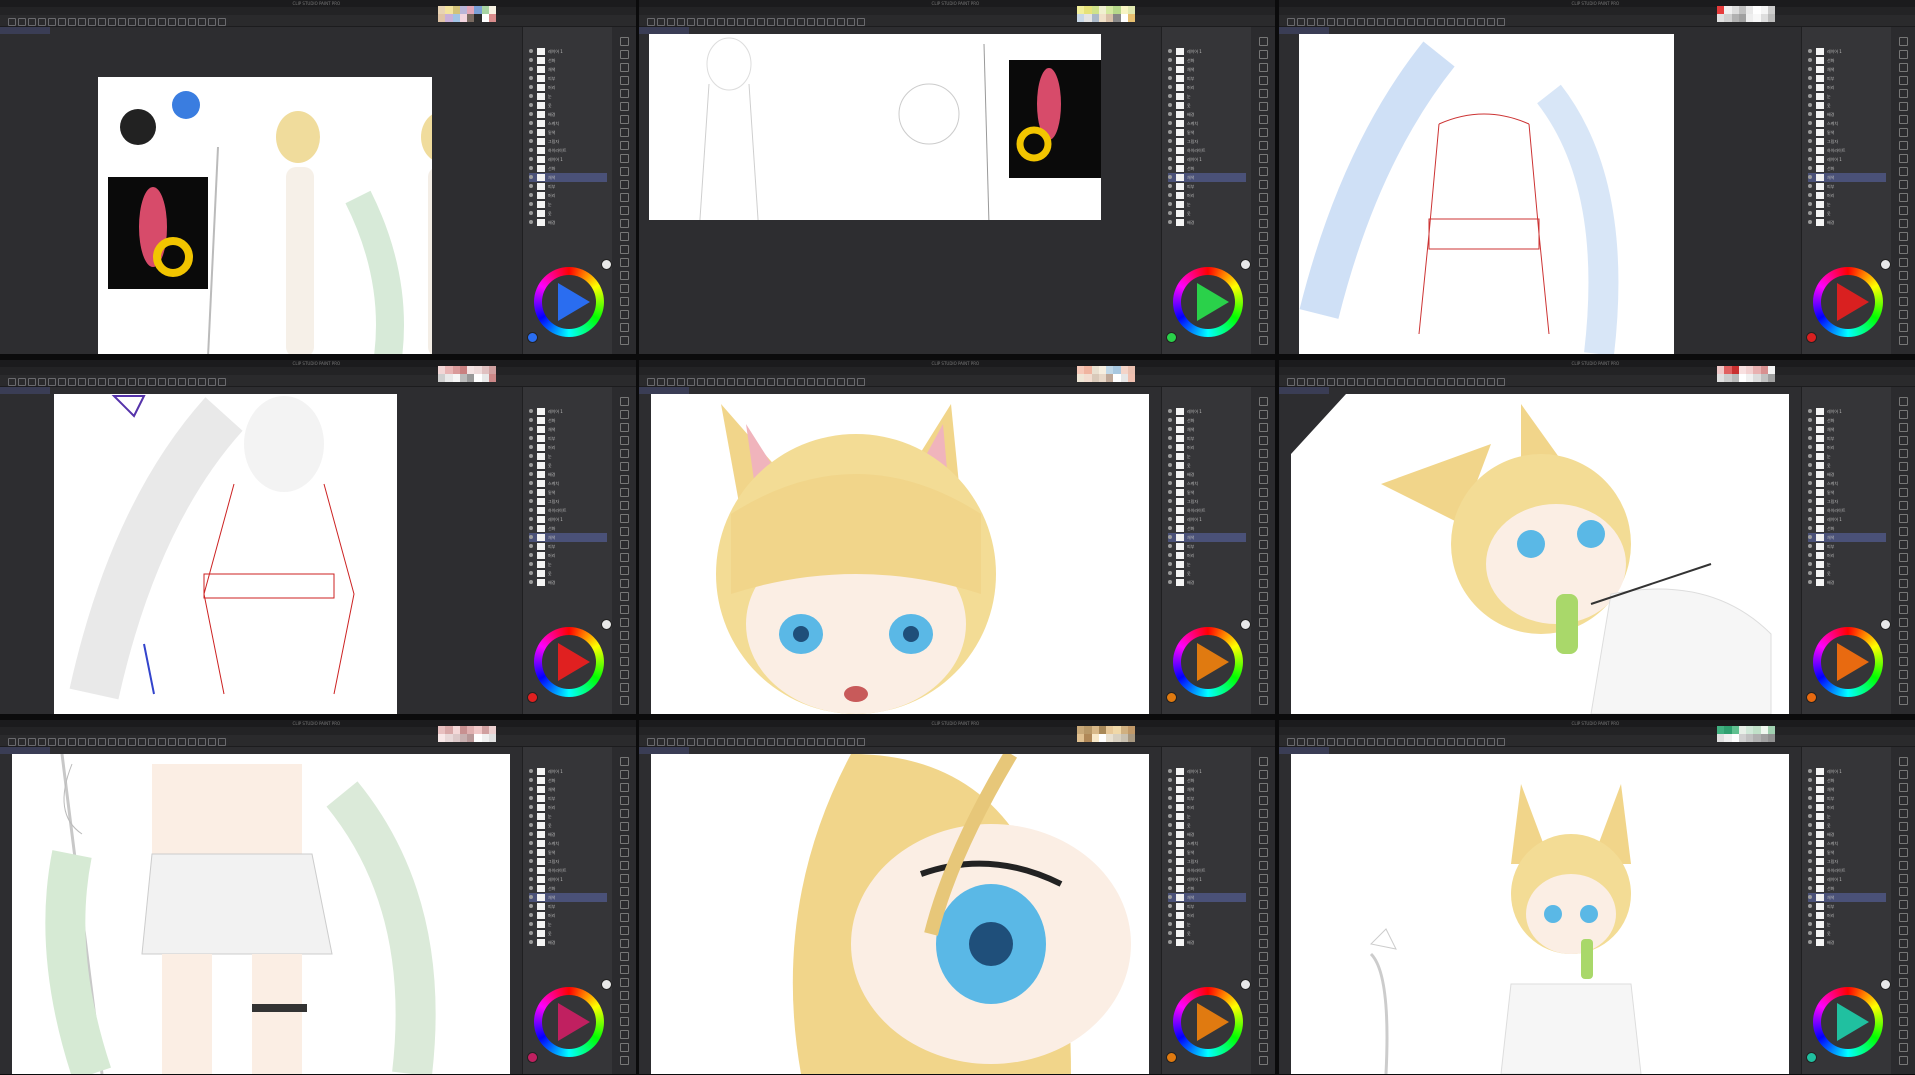 The width and height of the screenshot is (1915, 1075). What do you see at coordinates (1207, 87) in the screenshot?
I see `layer-row: 머리` at bounding box center [1207, 87].